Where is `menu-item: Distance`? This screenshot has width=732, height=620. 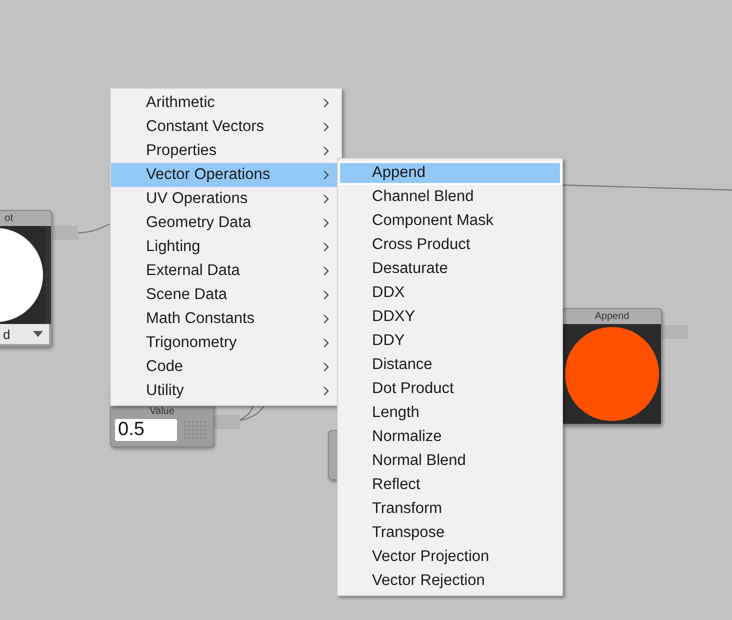 menu-item: Distance is located at coordinates (450, 365).